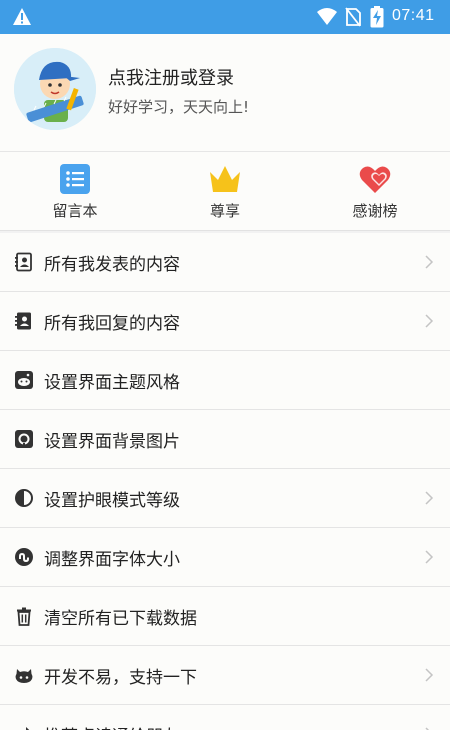 The height and width of the screenshot is (730, 450). Describe the element at coordinates (225, 380) in the screenshot. I see `menu-item-theme-style: 设置界面主题风格` at that location.